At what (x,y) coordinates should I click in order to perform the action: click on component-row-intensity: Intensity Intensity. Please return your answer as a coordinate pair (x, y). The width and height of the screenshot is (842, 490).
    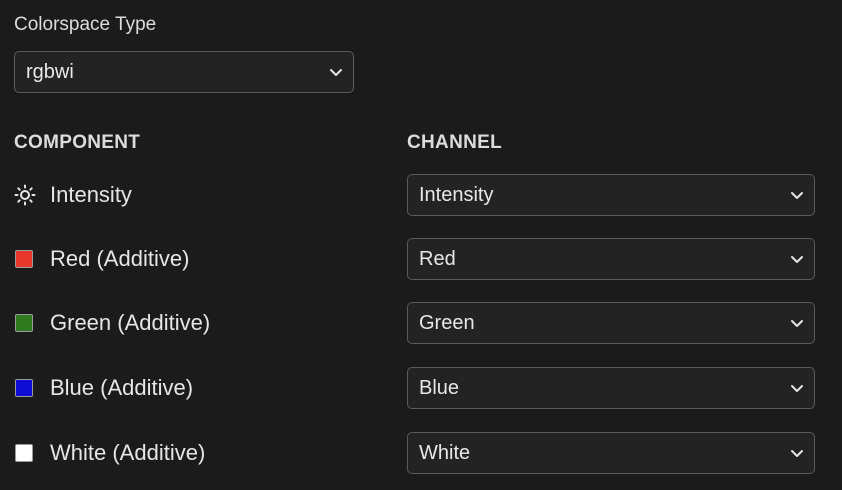
    Looking at the image, I should click on (421, 195).